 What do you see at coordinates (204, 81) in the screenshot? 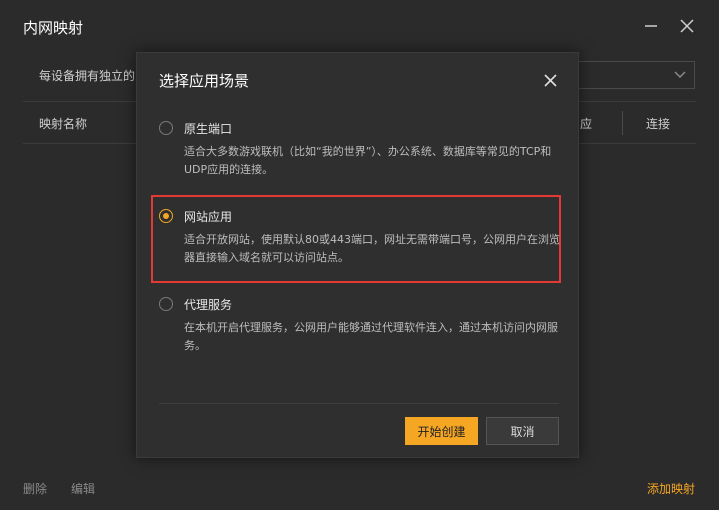
I see `dialog-title: 选择应用场景` at bounding box center [204, 81].